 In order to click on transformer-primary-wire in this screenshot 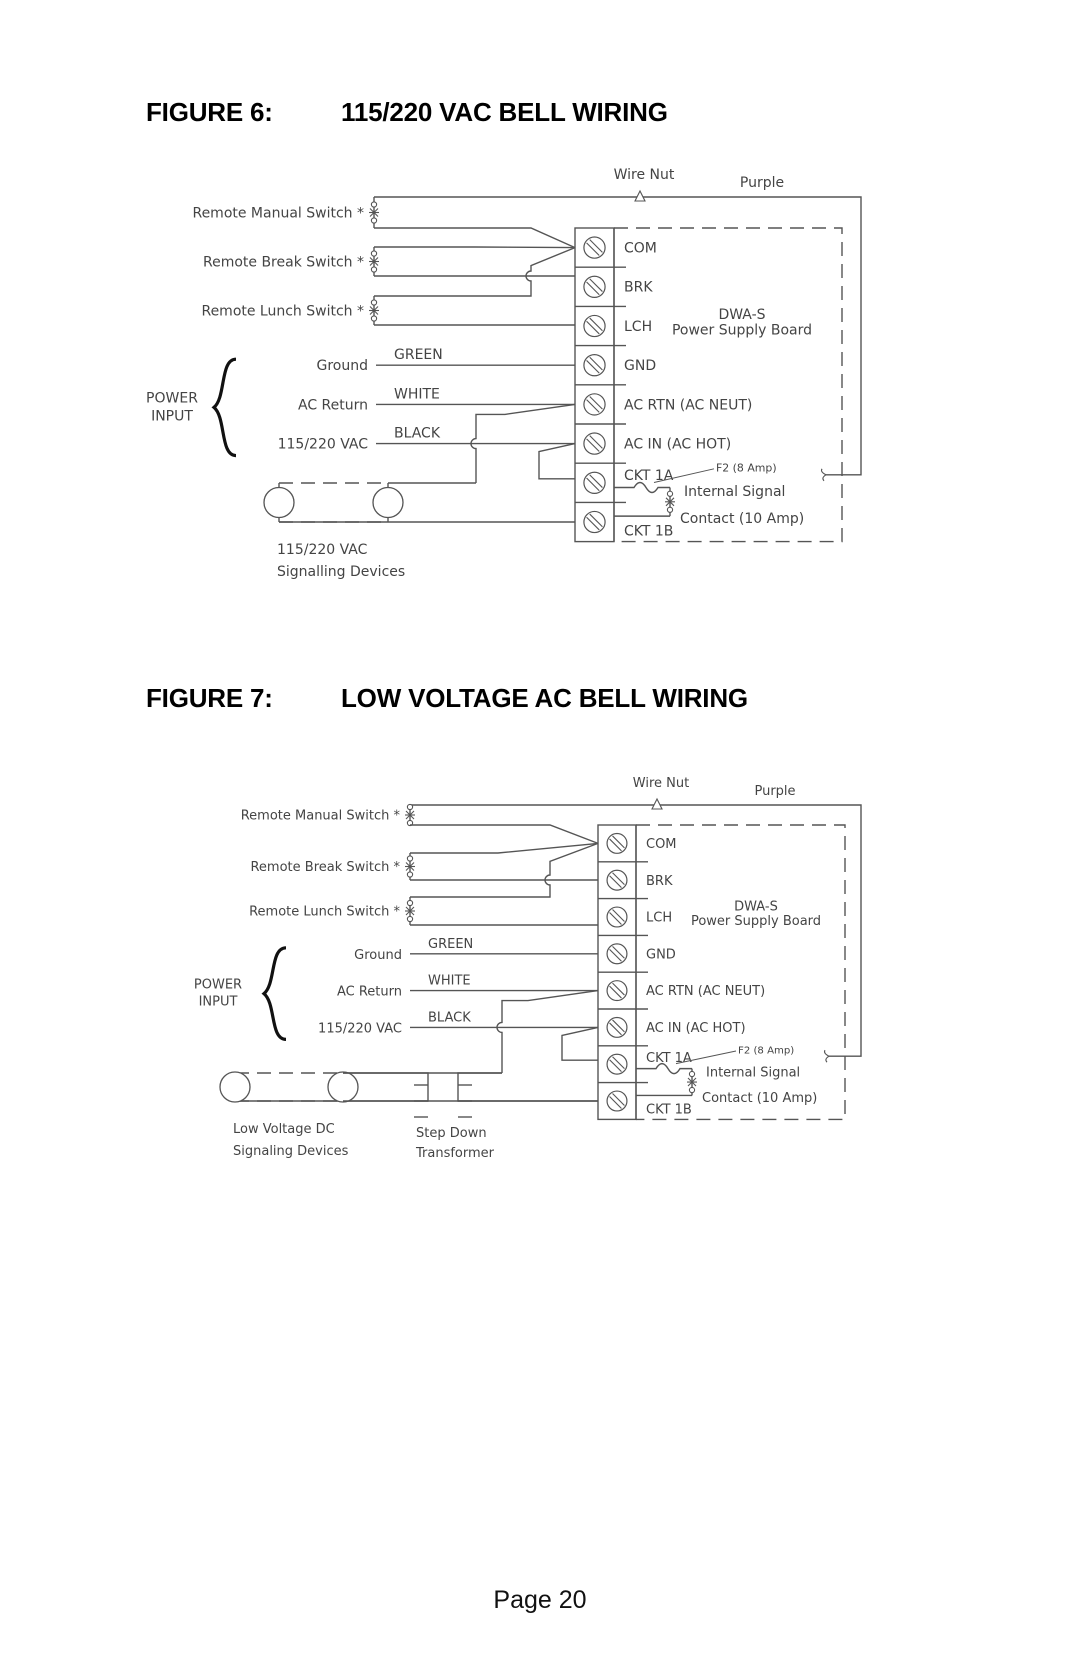, I will do `click(527, 1087)`.